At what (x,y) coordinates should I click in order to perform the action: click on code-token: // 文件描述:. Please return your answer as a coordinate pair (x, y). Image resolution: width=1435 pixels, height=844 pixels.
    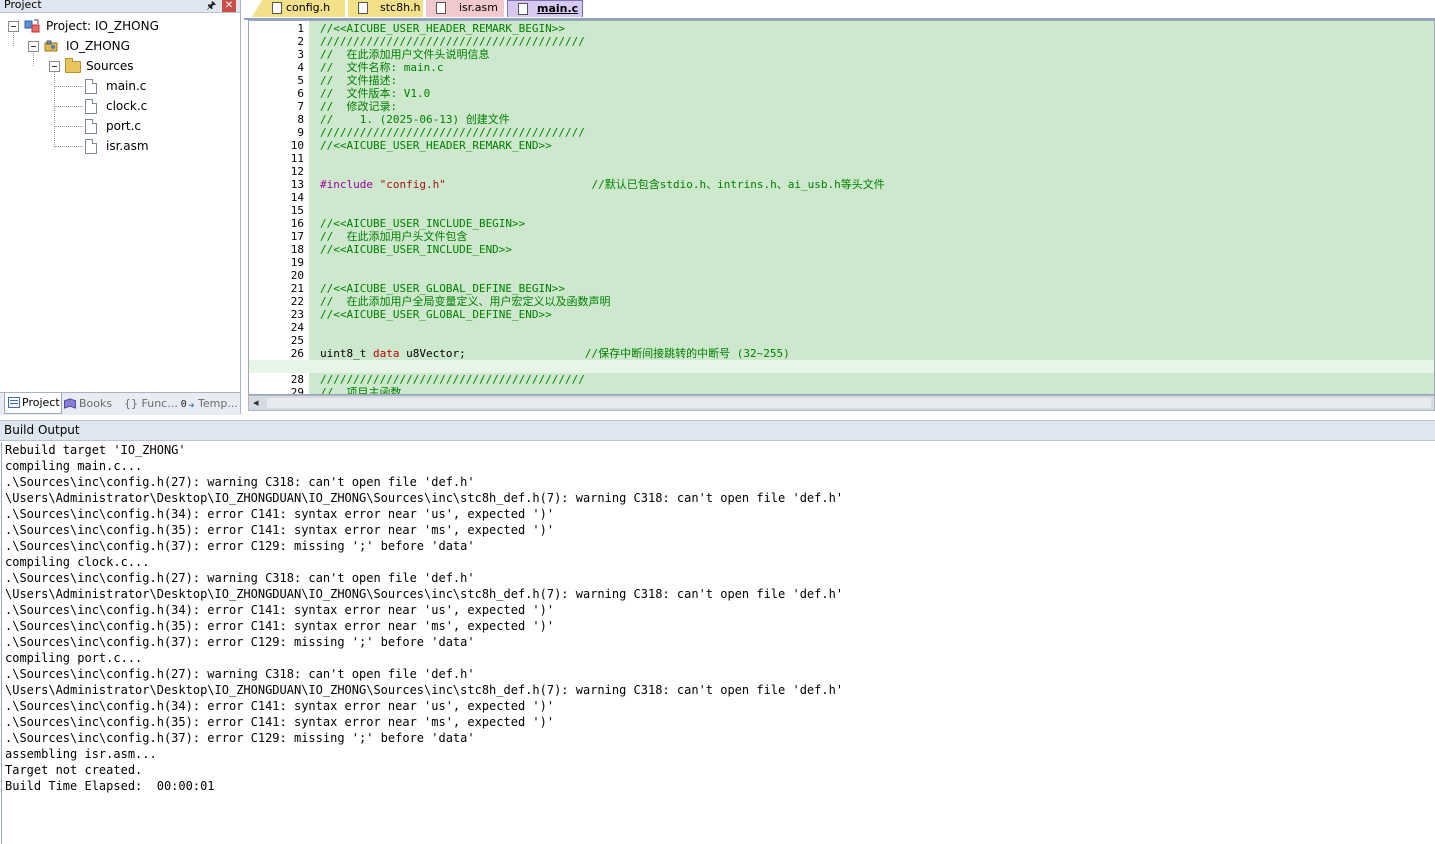
    Looking at the image, I should click on (359, 80).